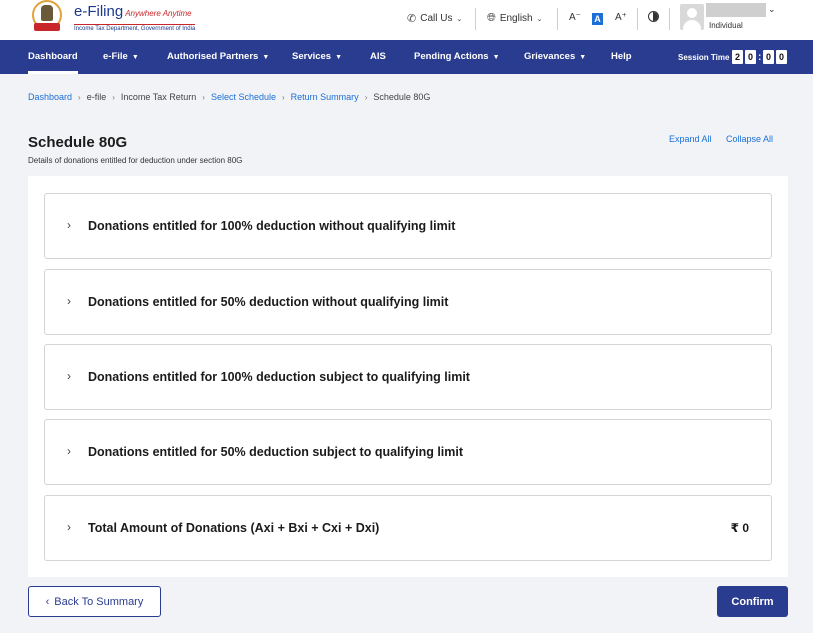  Describe the element at coordinates (692, 17) in the screenshot. I see `avatar` at that location.